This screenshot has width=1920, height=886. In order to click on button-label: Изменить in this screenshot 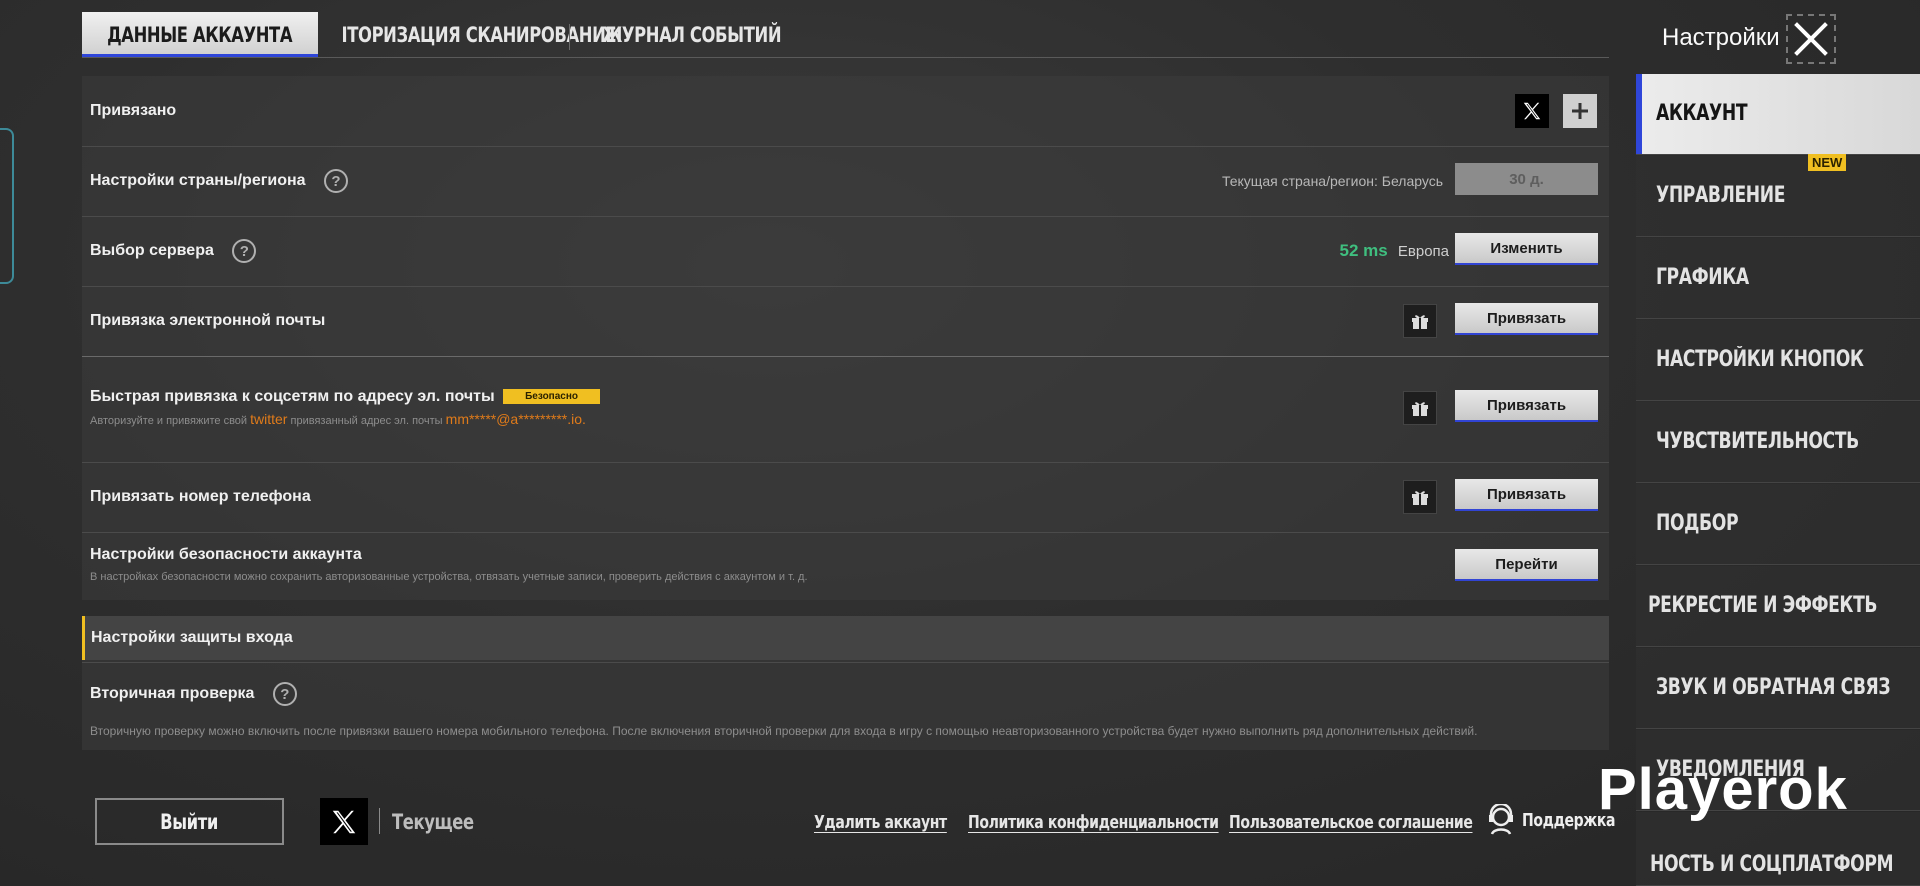, I will do `click(1526, 248)`.